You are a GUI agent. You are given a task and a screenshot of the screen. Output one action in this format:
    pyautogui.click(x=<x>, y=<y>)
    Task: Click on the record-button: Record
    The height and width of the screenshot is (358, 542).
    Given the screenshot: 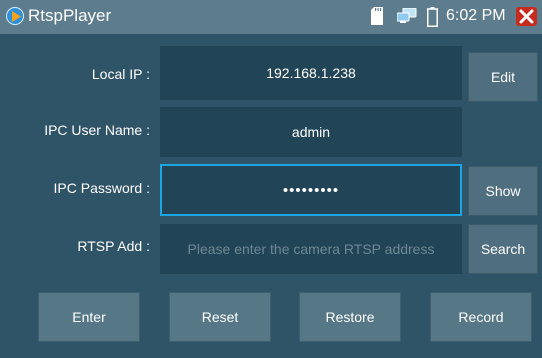 What is the action you would take?
    pyautogui.click(x=481, y=317)
    